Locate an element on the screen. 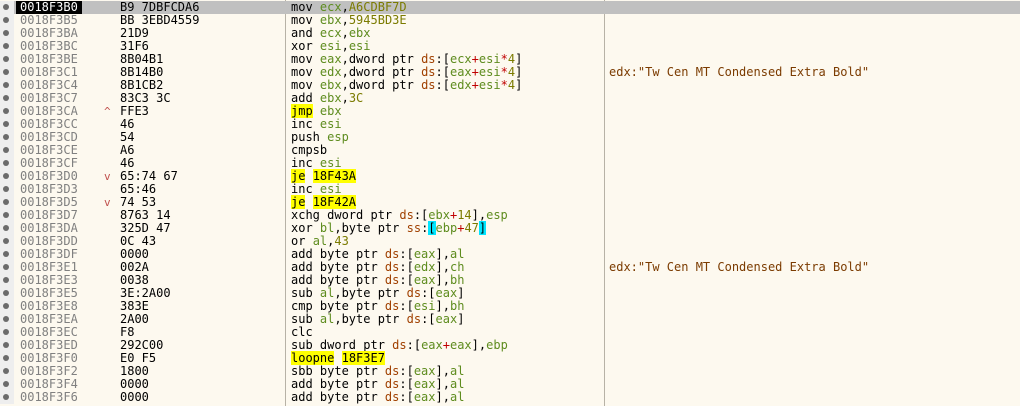 Image resolution: width=1020 pixels, height=406 pixels. instruction-token: 4 is located at coordinates (511, 72).